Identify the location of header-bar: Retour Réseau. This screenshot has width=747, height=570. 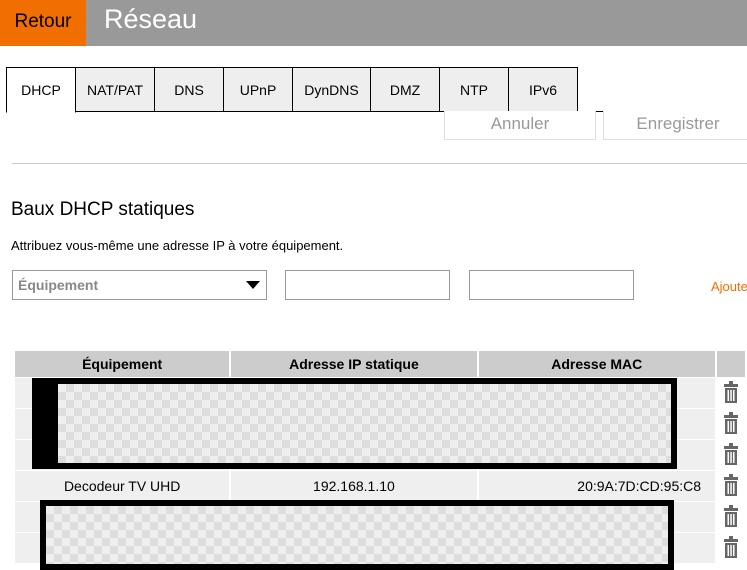
(373, 23).